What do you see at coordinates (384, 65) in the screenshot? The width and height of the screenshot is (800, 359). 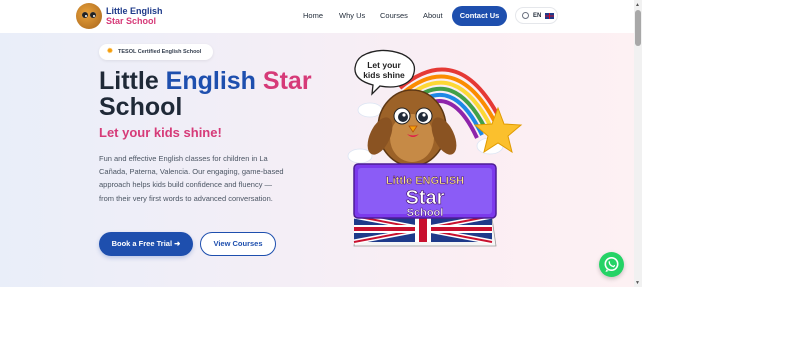 I see `bubble-text-line1: Let your` at bounding box center [384, 65].